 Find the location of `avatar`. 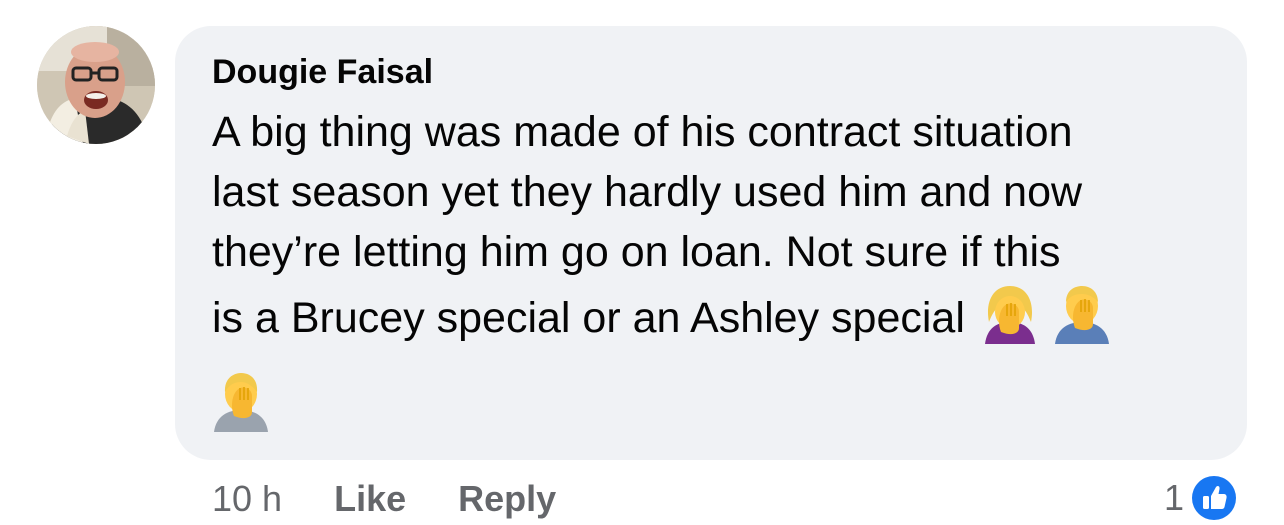

avatar is located at coordinates (96, 85).